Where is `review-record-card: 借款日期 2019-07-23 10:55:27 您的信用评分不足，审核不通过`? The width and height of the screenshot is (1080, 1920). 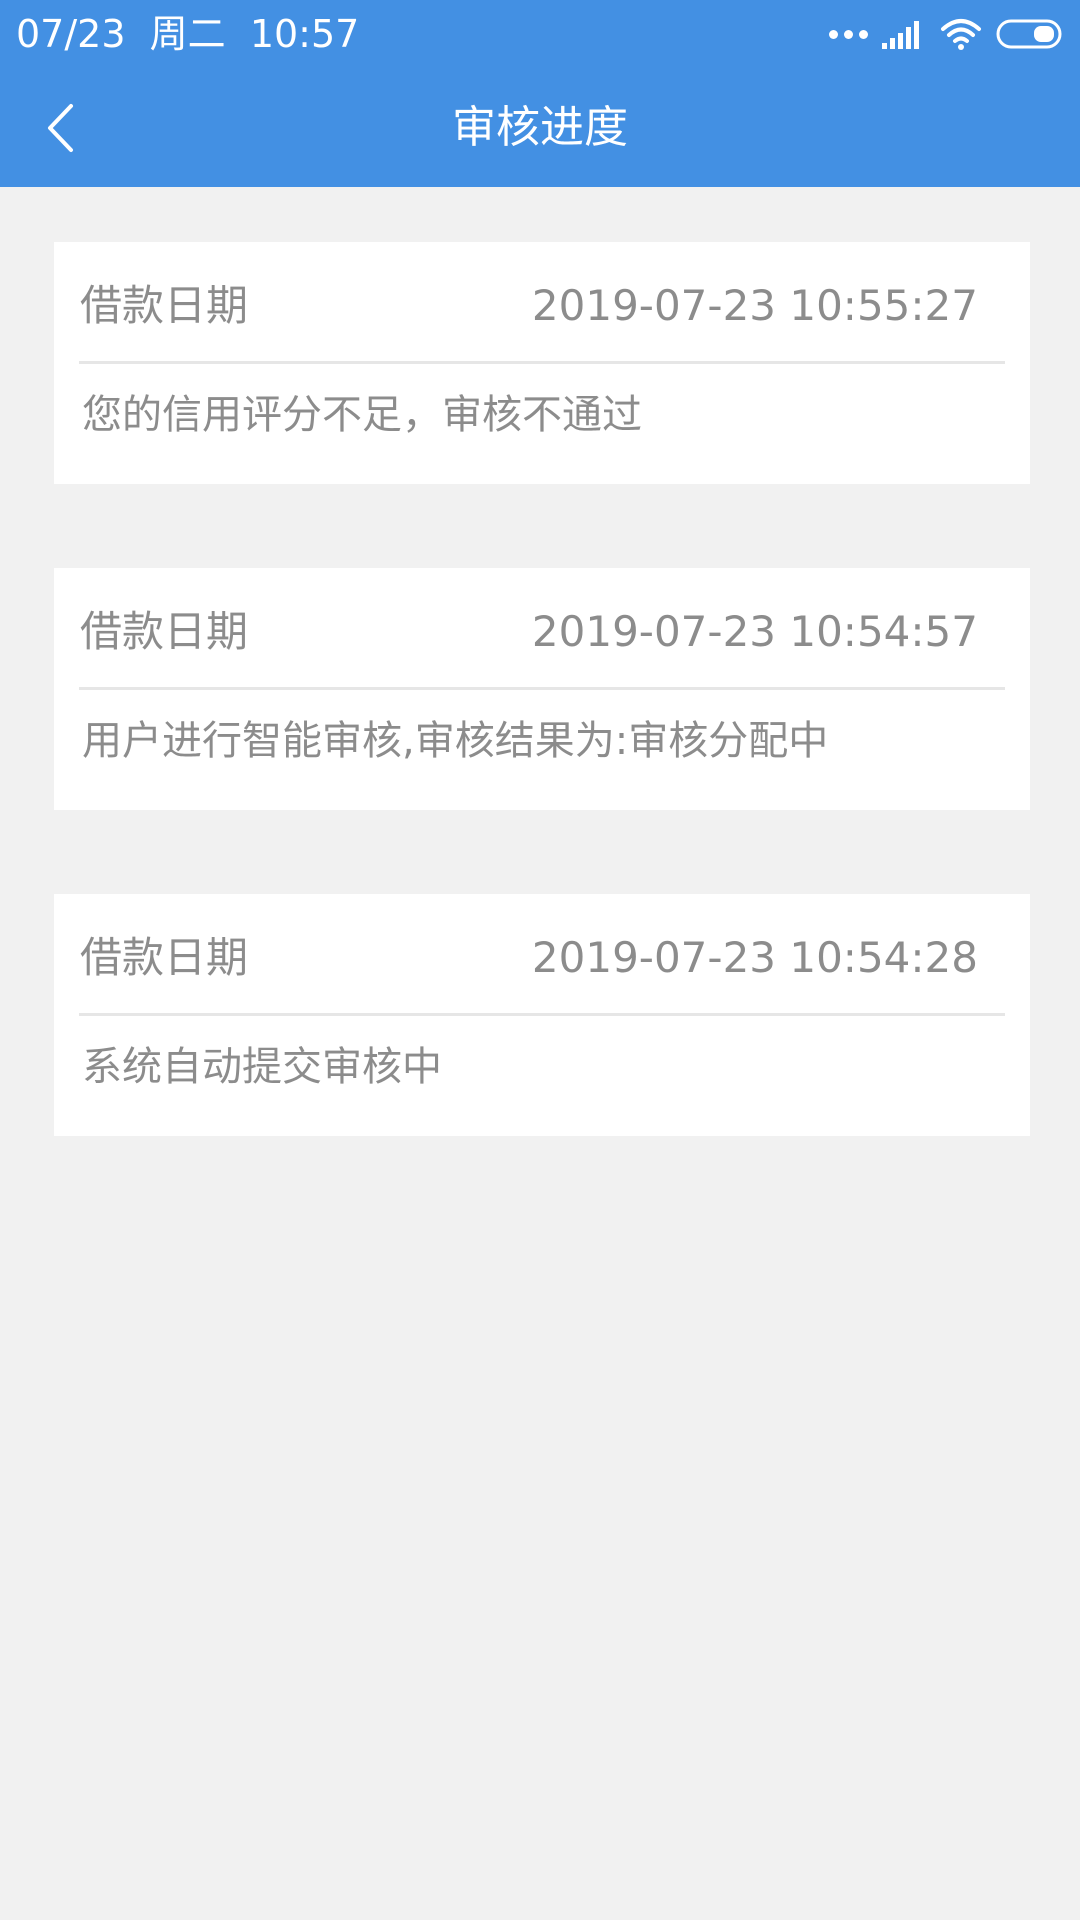 review-record-card: 借款日期 2019-07-23 10:55:27 您的信用评分不足，审核不通过 is located at coordinates (542, 363).